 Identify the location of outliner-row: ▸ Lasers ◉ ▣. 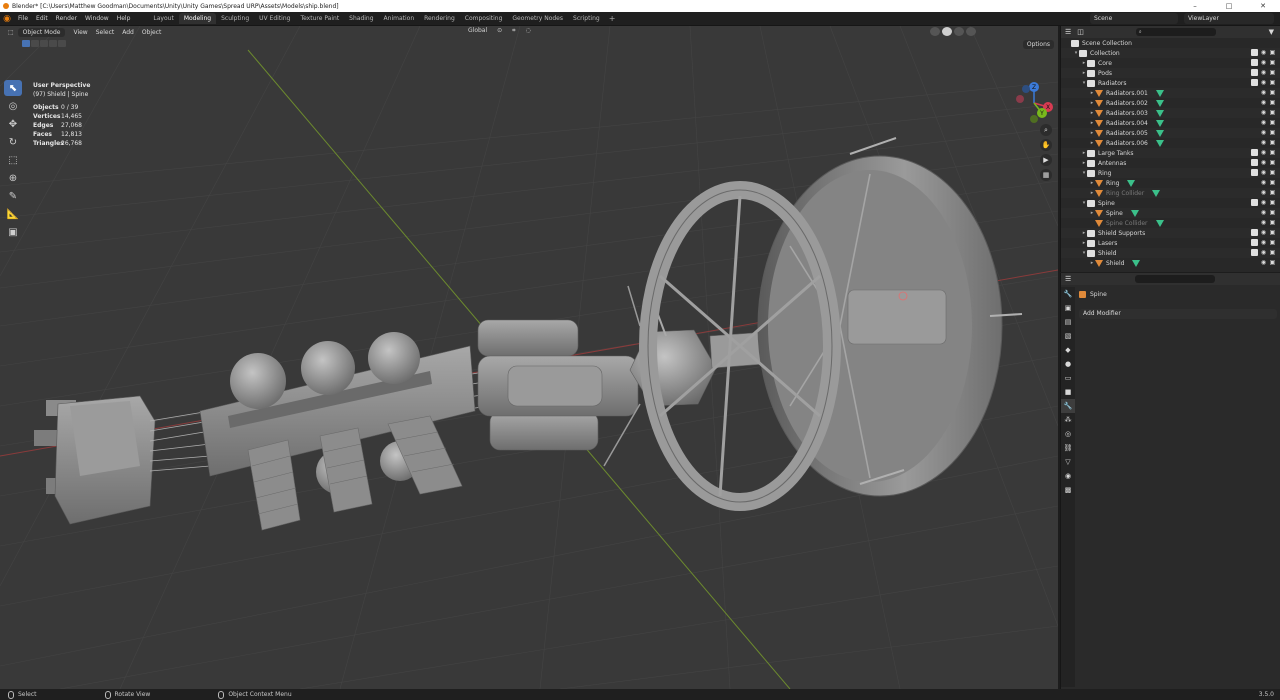
(1170, 243).